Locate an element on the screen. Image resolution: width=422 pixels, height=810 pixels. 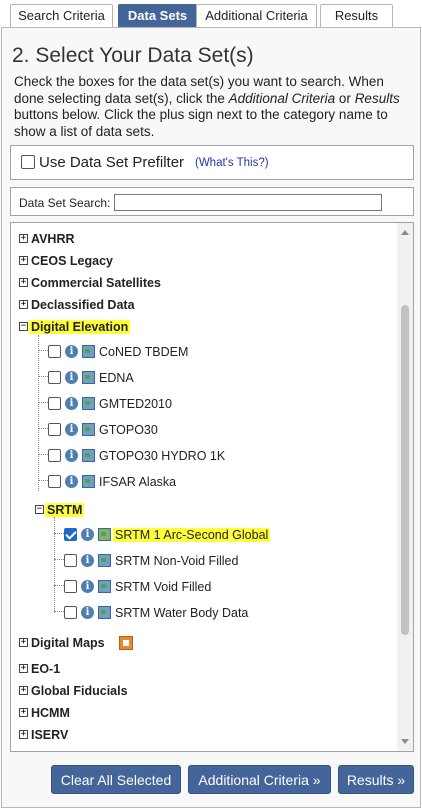
dataset-search-input is located at coordinates (248, 202).